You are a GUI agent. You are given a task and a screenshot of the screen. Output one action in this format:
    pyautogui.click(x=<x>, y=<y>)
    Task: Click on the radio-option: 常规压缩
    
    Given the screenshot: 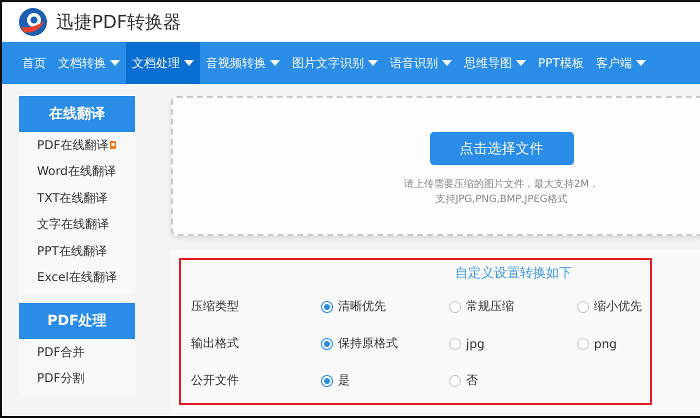 What is the action you would take?
    pyautogui.click(x=513, y=306)
    